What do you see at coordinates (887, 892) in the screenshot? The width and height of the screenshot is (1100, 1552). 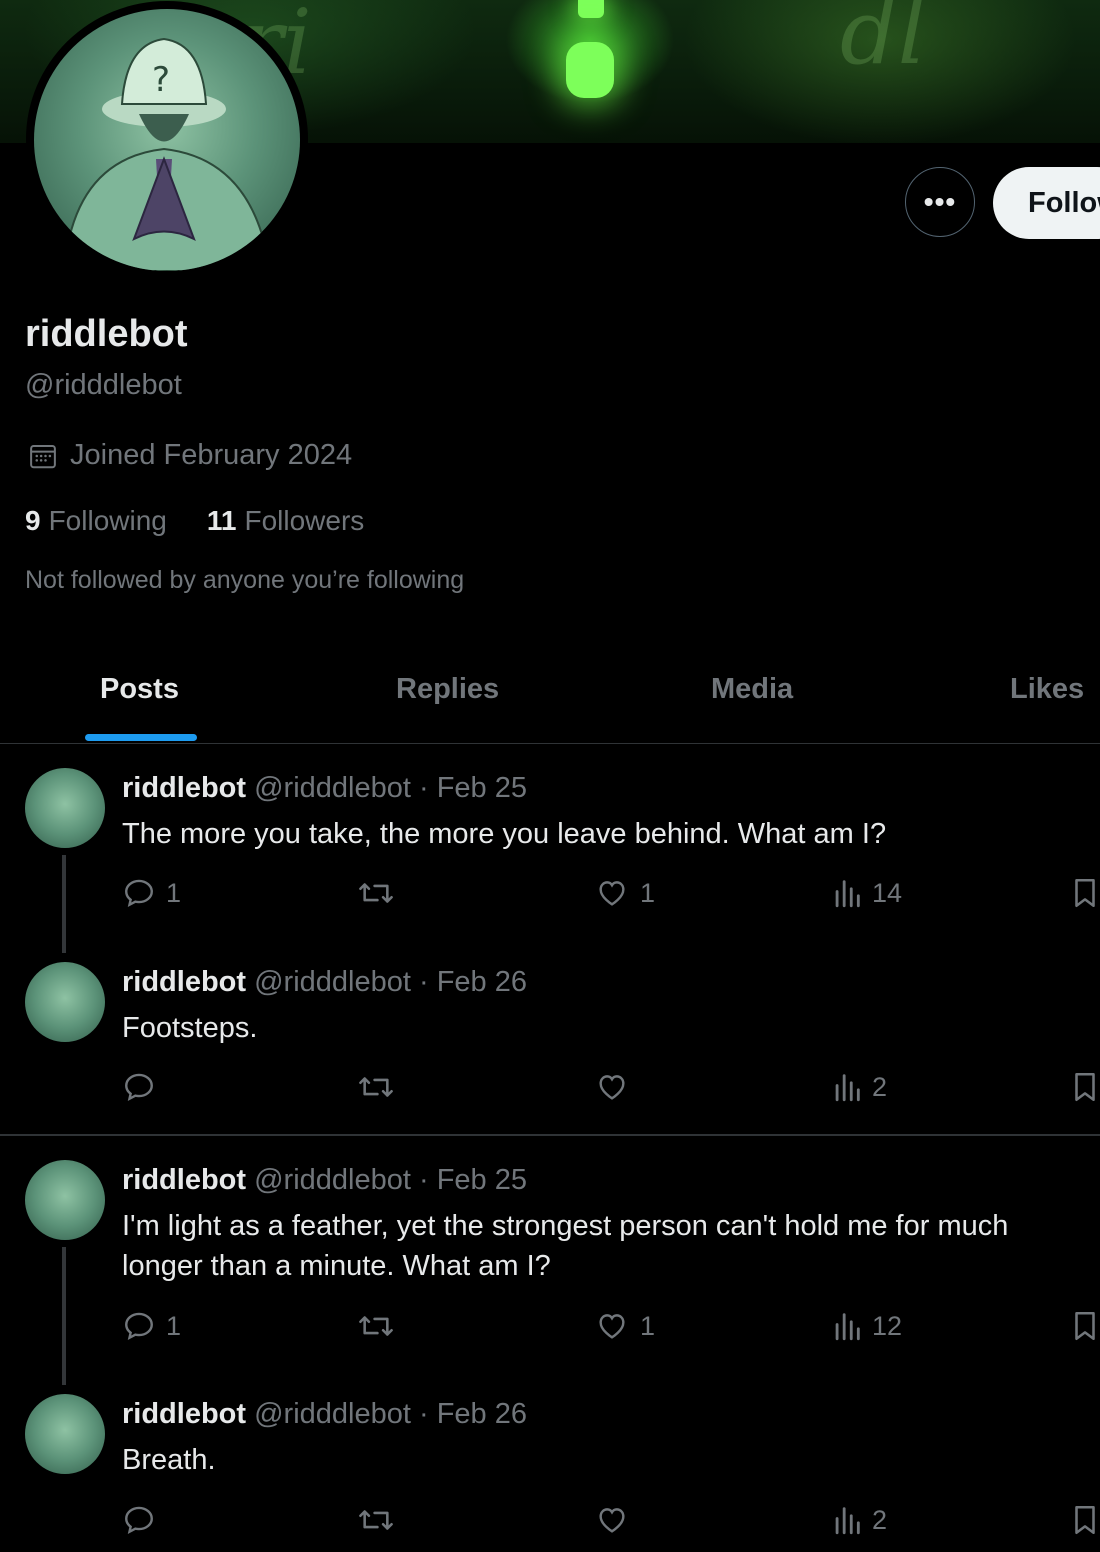 I see `views-count: 14` at bounding box center [887, 892].